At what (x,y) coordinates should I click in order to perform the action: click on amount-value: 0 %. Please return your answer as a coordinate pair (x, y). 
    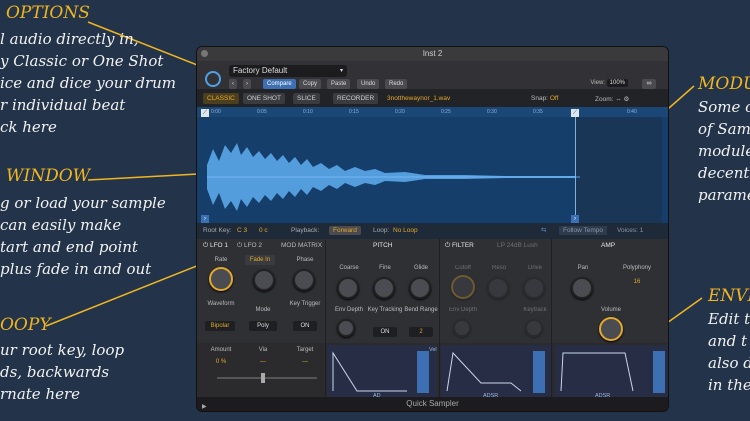
    Looking at the image, I should click on (221, 362).